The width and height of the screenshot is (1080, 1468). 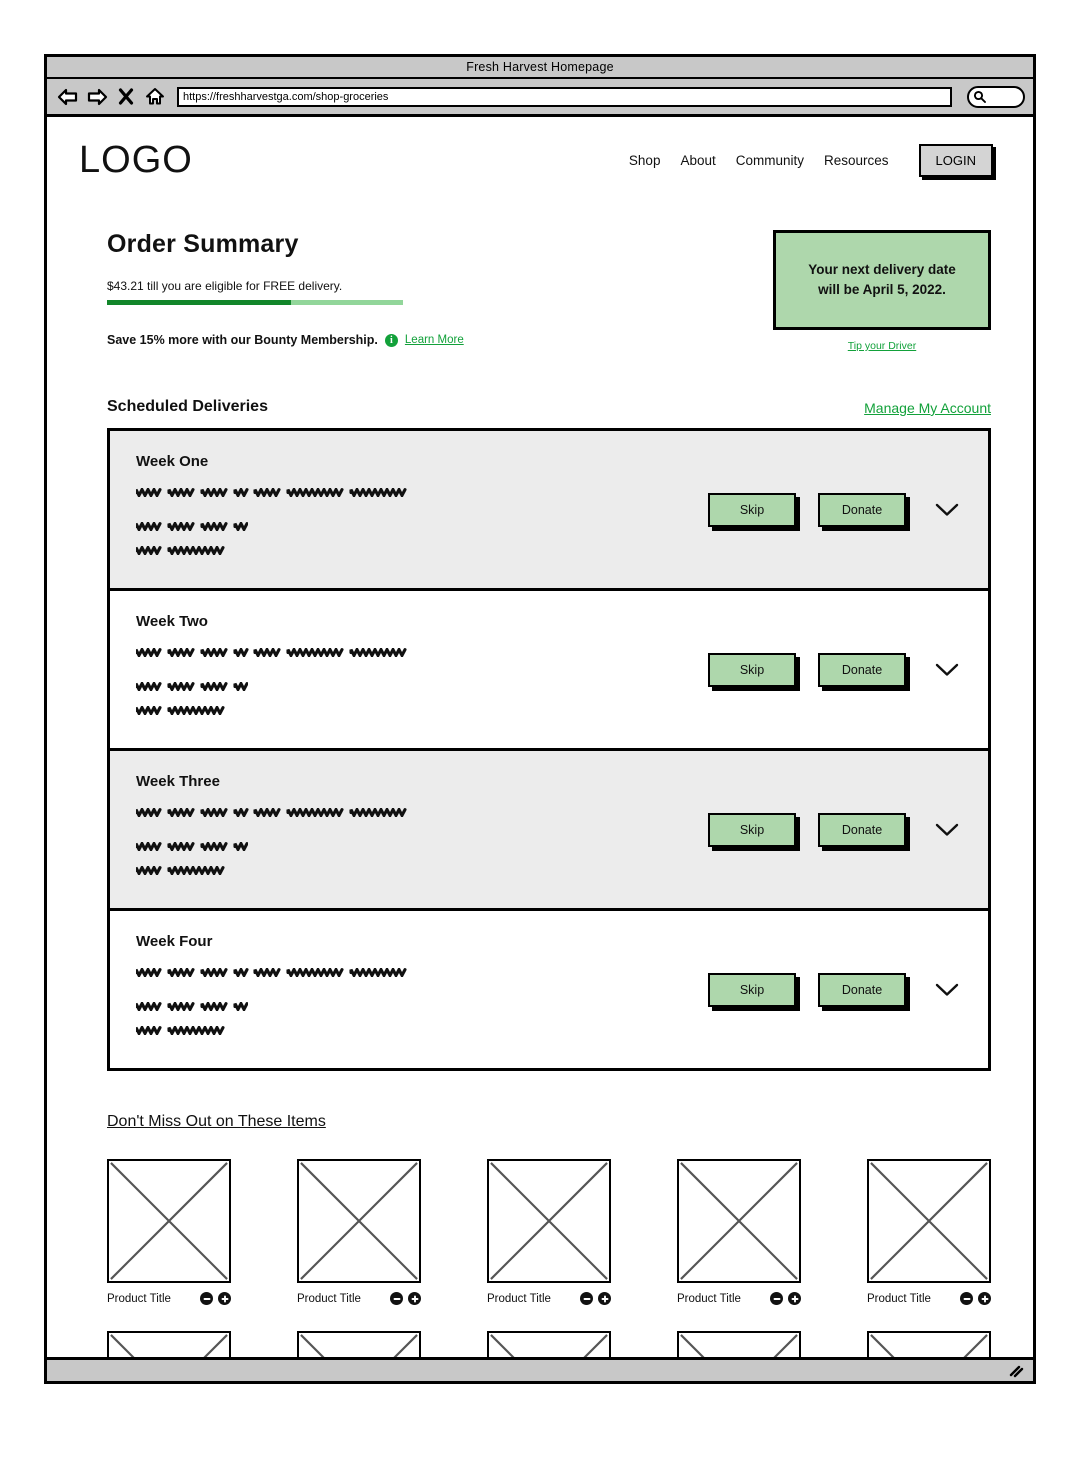 What do you see at coordinates (126, 97) in the screenshot?
I see `close-x-icon` at bounding box center [126, 97].